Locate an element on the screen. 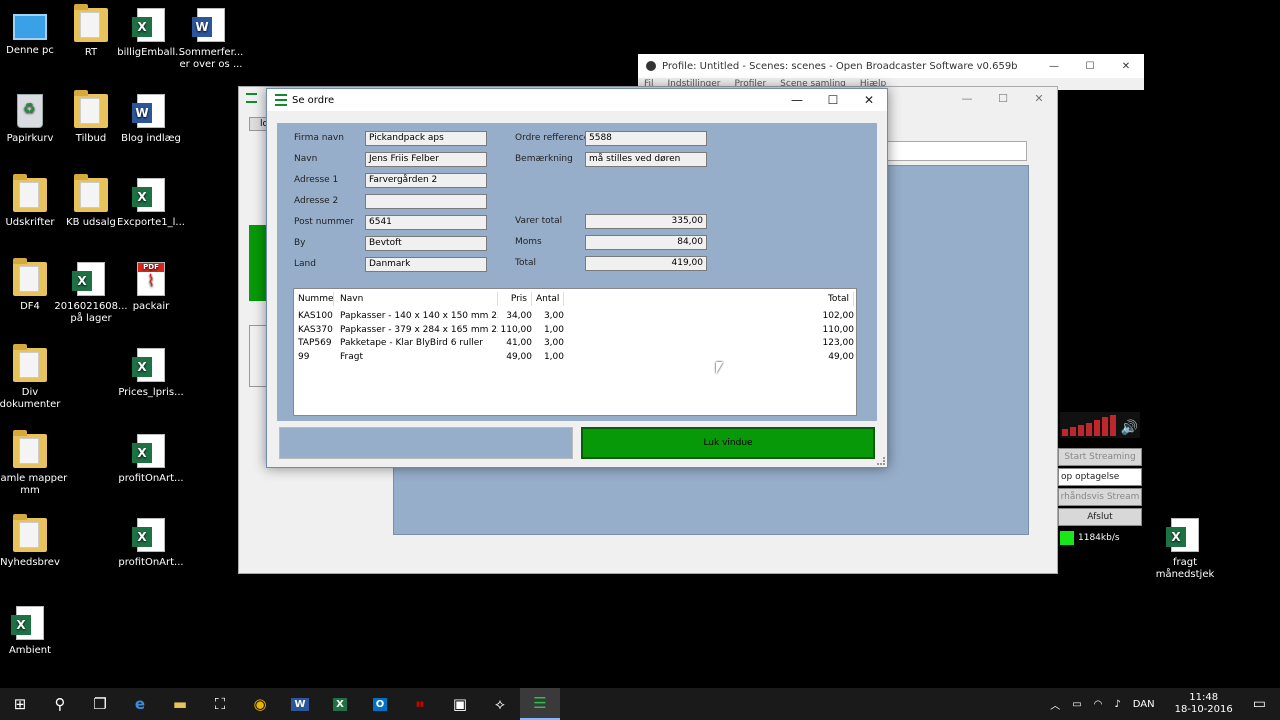  chrome-icon: ◉ is located at coordinates (260, 704).